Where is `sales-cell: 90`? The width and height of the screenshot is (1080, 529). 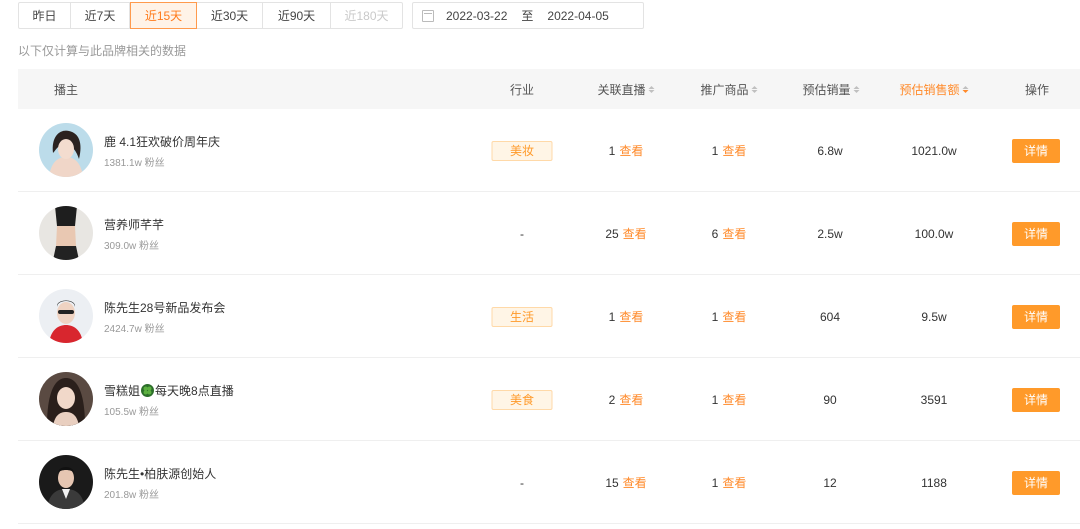
sales-cell: 90 is located at coordinates (830, 399).